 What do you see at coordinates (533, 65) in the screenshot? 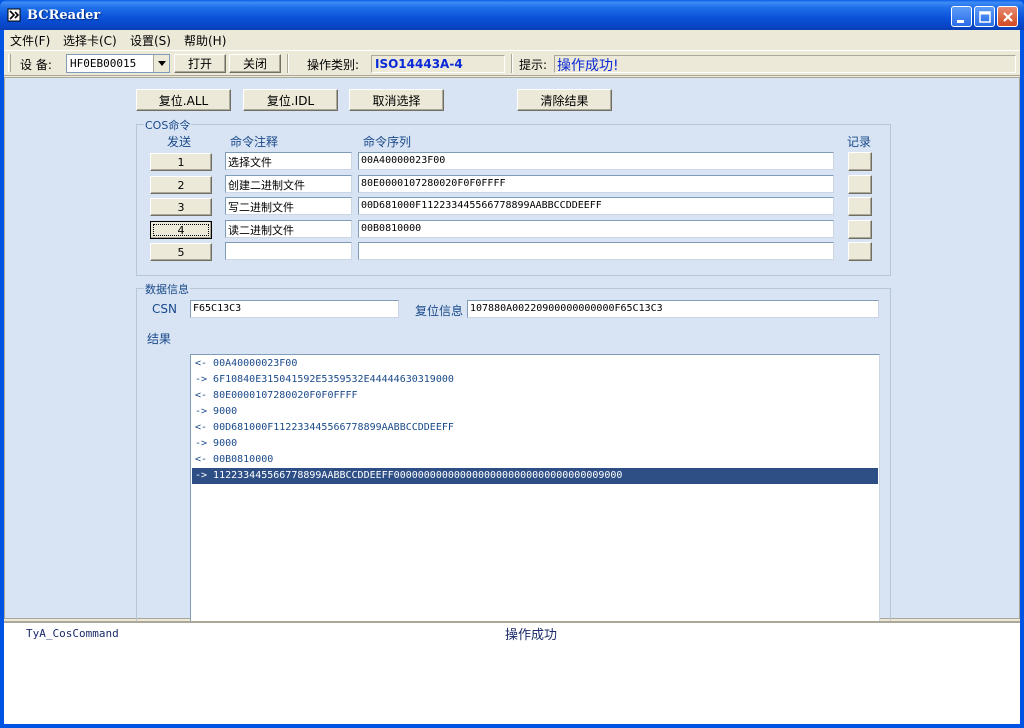
I see `hint-label: 提示:` at bounding box center [533, 65].